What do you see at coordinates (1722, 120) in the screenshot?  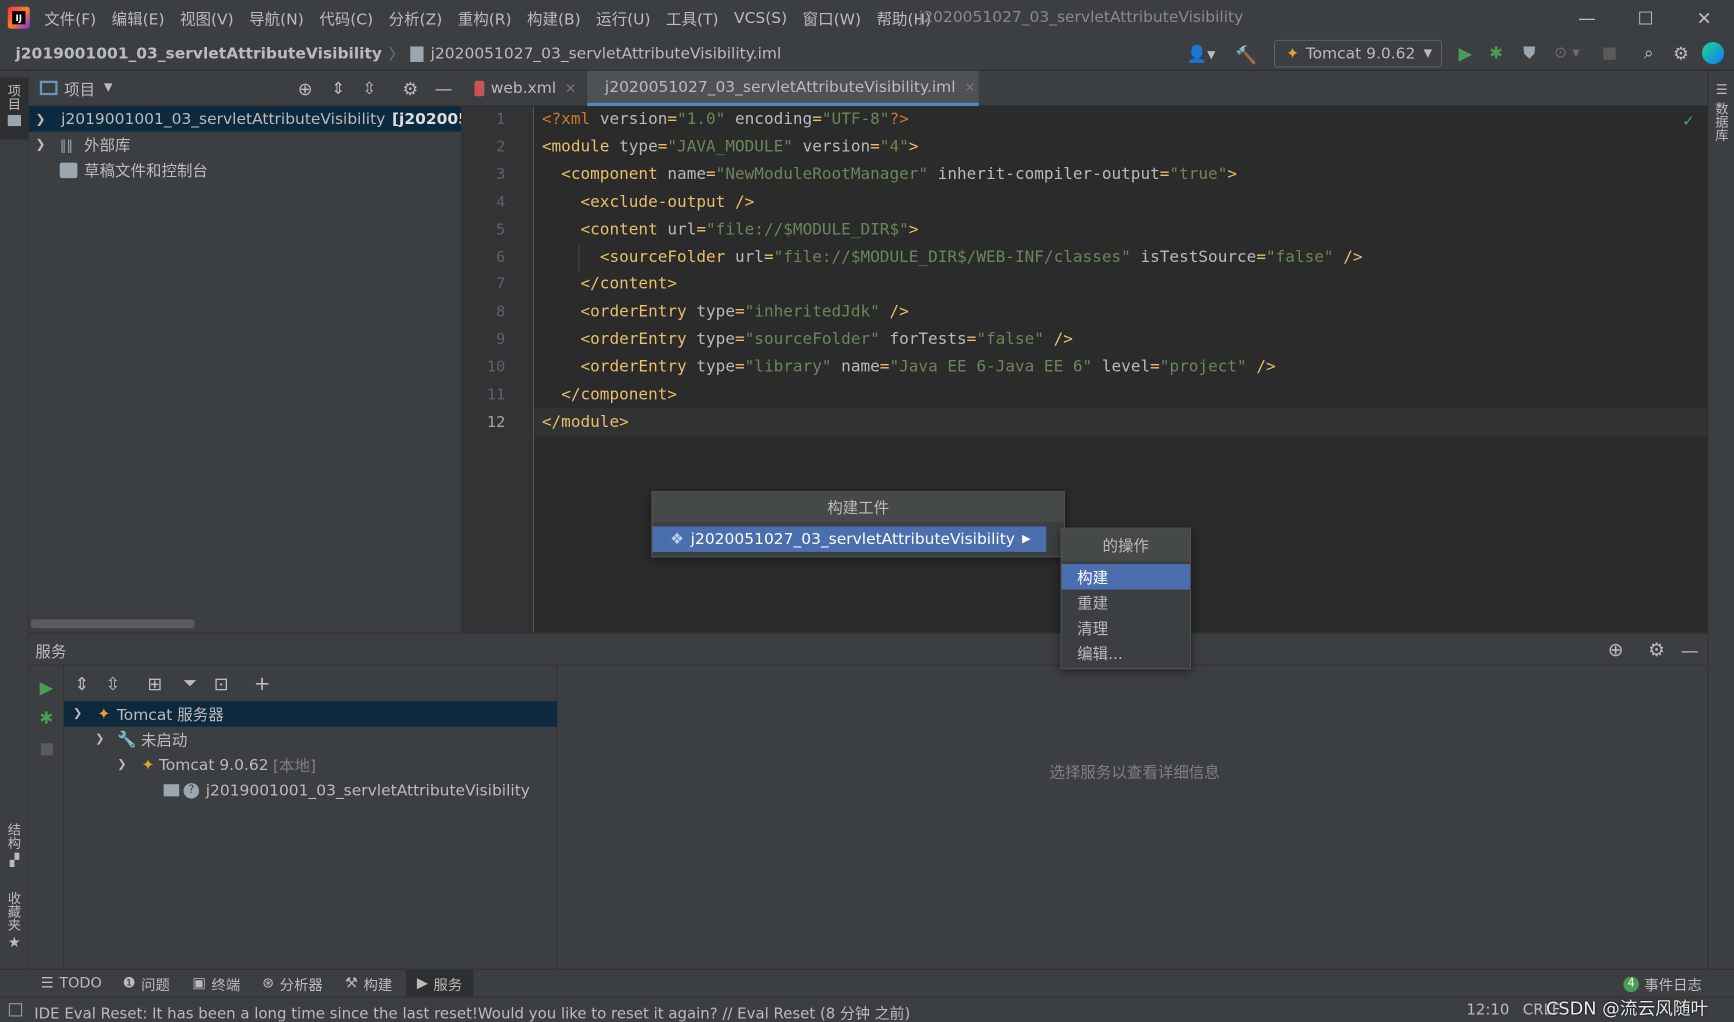 I see `database-tool-button: ☰ 数据库` at bounding box center [1722, 120].